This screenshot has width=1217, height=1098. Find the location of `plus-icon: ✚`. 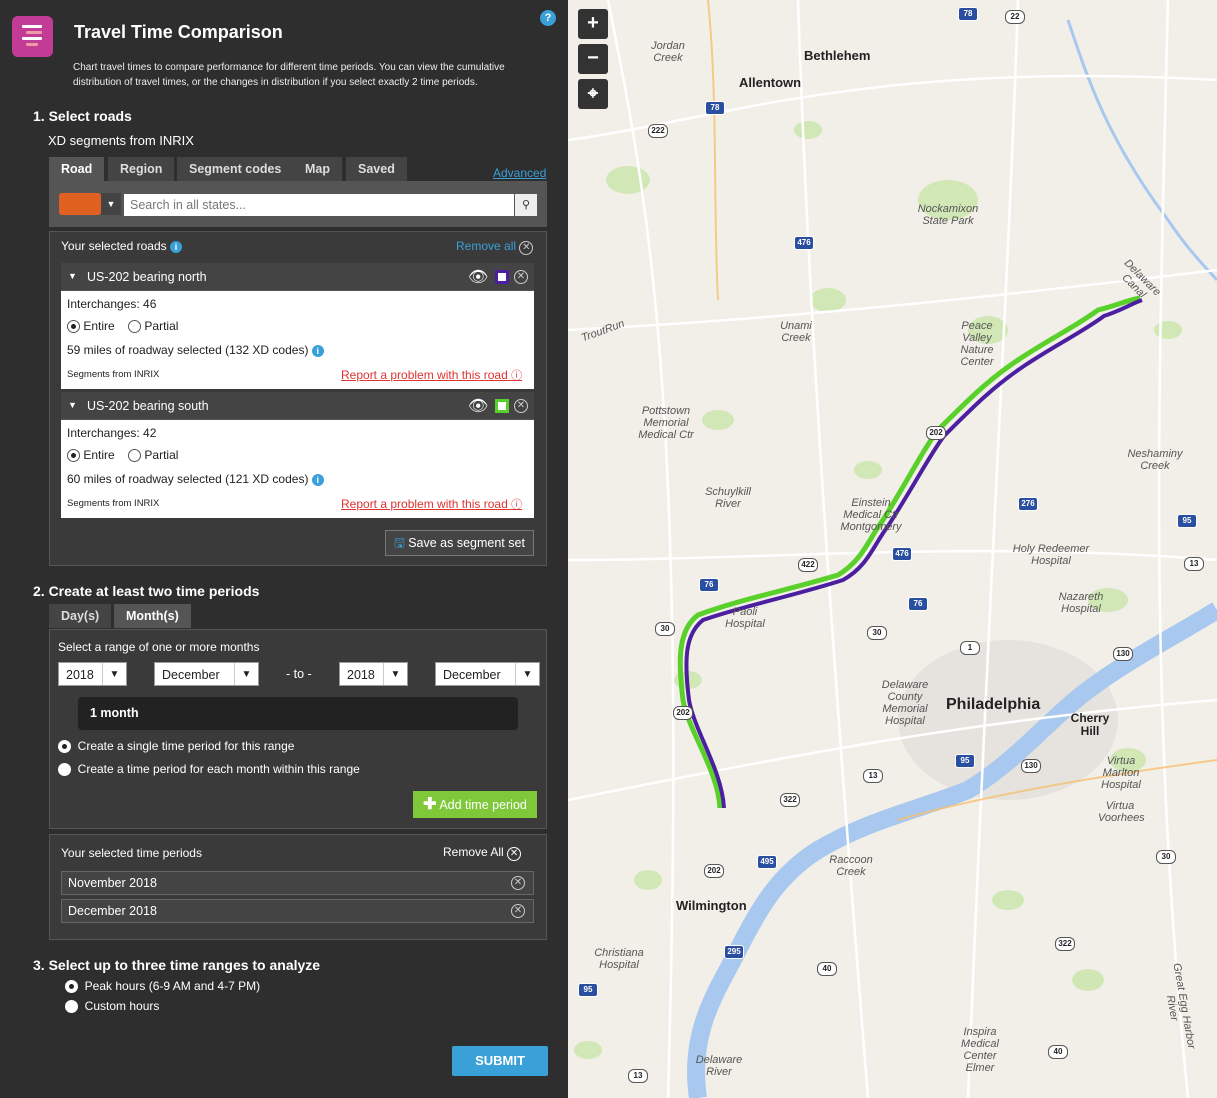

plus-icon: ✚ is located at coordinates (430, 804).